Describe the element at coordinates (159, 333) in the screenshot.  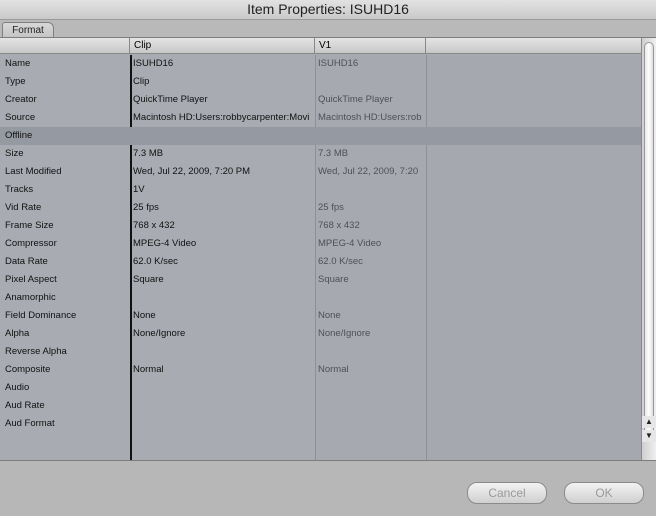
I see `row-clip-value: None/Ignore` at that location.